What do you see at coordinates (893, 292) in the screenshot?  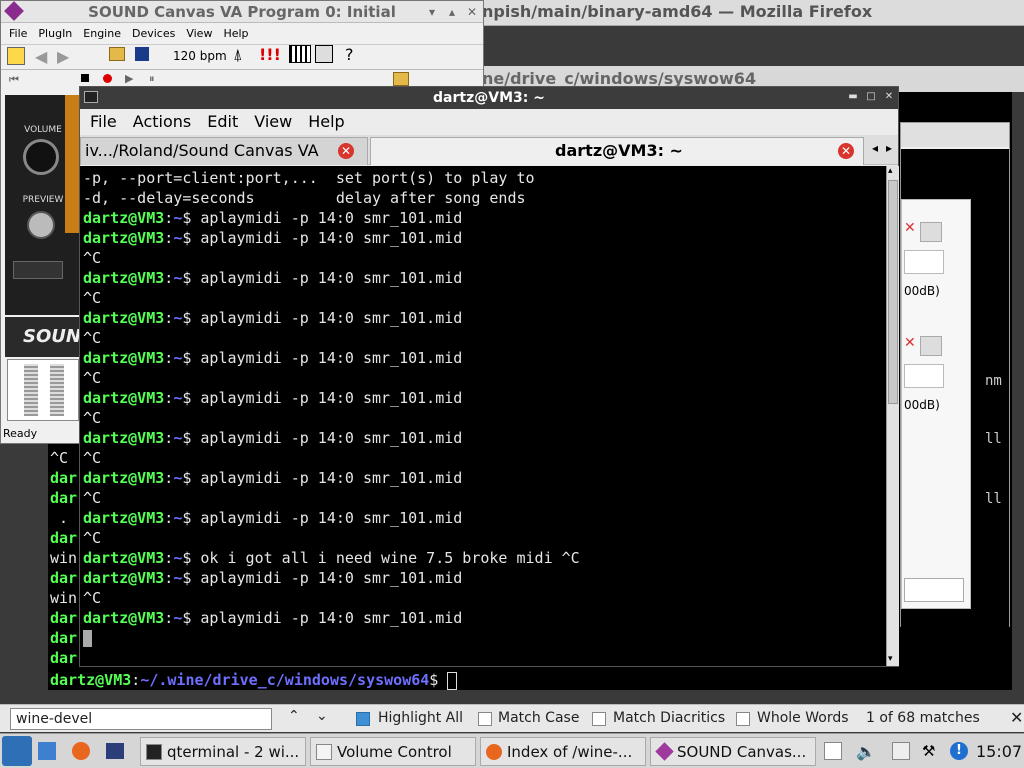 I see `scrollbar-thumb` at bounding box center [893, 292].